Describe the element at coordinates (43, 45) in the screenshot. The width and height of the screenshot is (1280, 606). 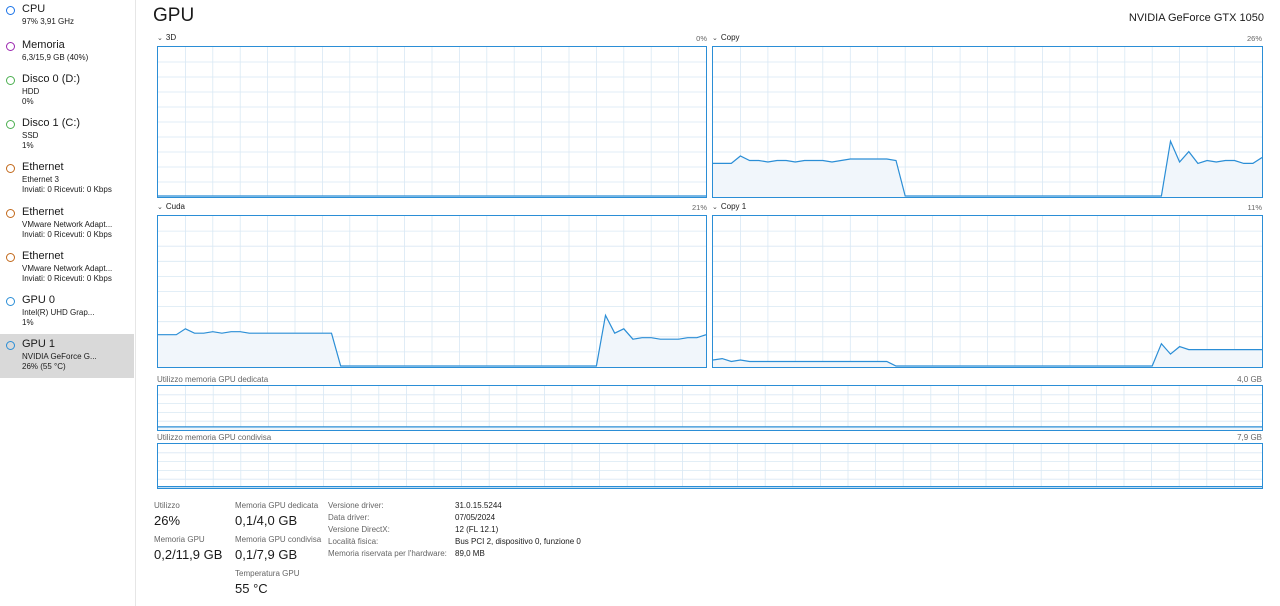
I see `sidebar-item-title: Memoria` at that location.